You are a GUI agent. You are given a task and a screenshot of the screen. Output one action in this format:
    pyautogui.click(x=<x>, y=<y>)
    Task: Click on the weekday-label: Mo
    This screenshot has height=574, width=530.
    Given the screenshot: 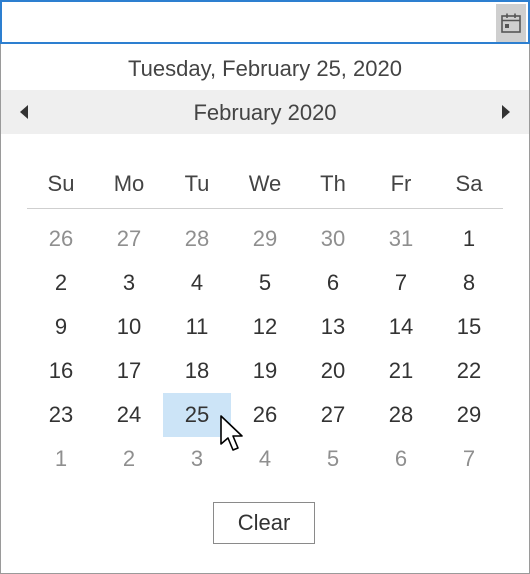 What is the action you would take?
    pyautogui.click(x=129, y=183)
    